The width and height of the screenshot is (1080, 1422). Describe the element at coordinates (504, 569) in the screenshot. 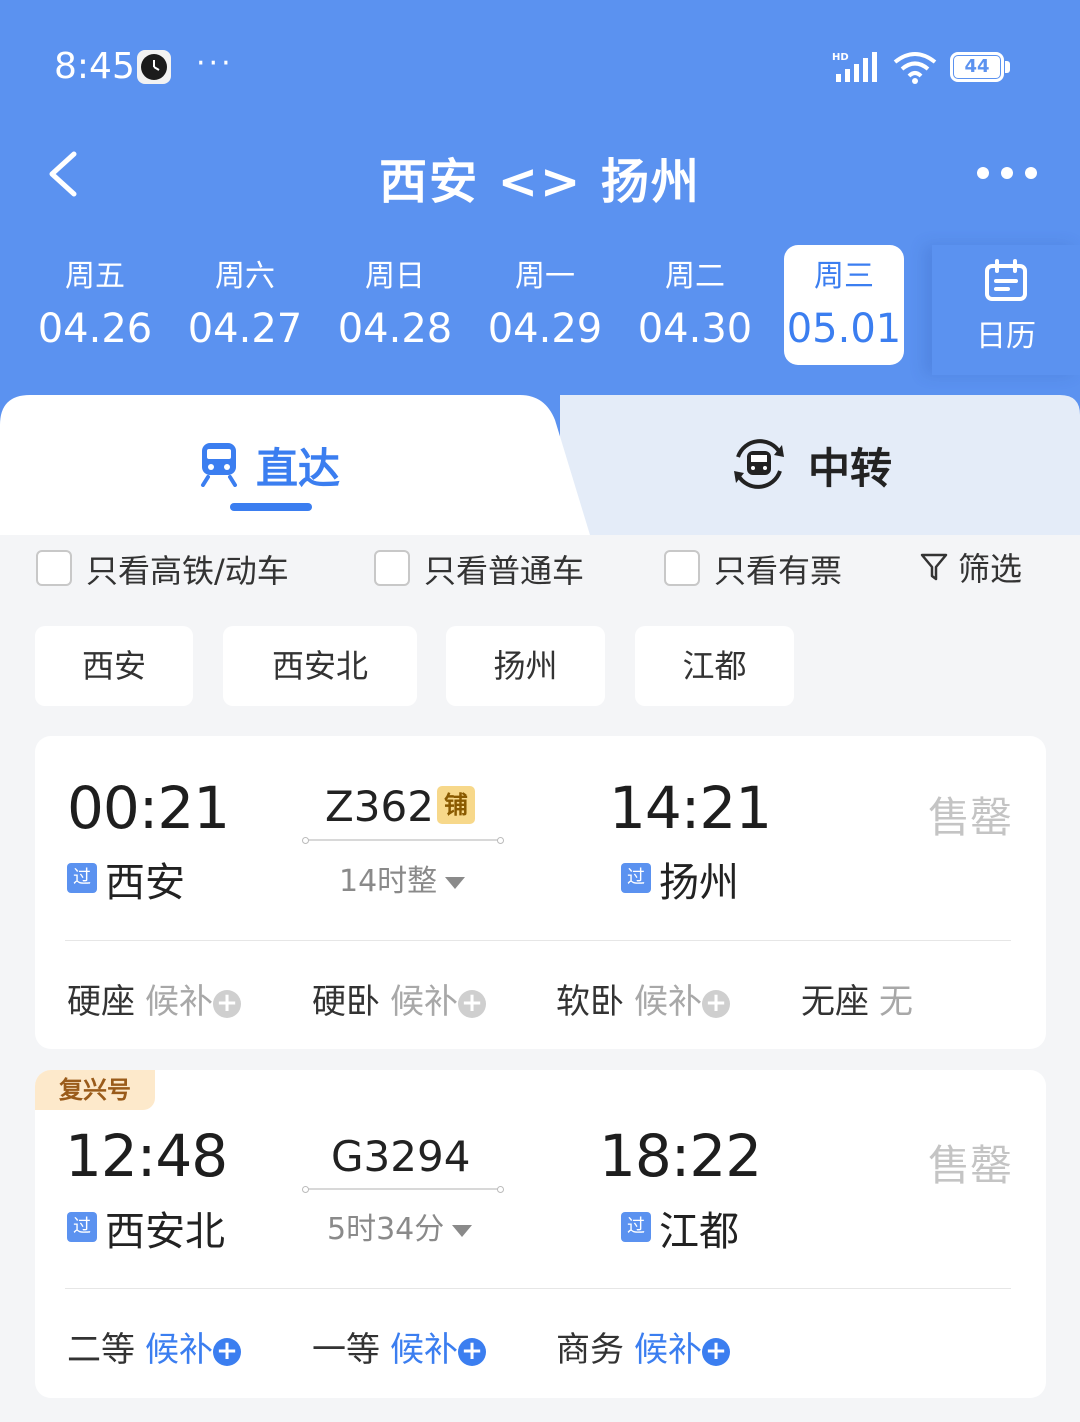

I see `checkbox-normal-train-label: 只看普通车` at that location.